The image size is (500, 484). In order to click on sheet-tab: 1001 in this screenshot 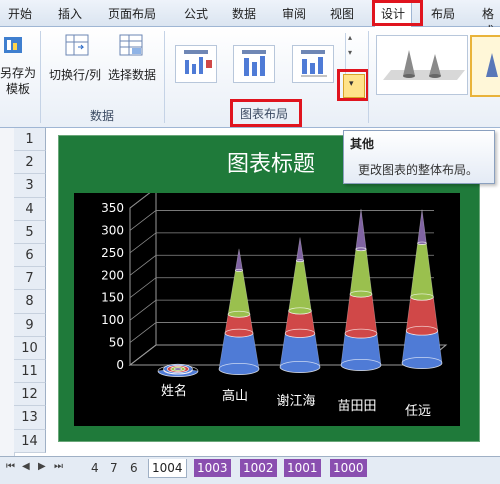, I will do `click(302, 468)`.